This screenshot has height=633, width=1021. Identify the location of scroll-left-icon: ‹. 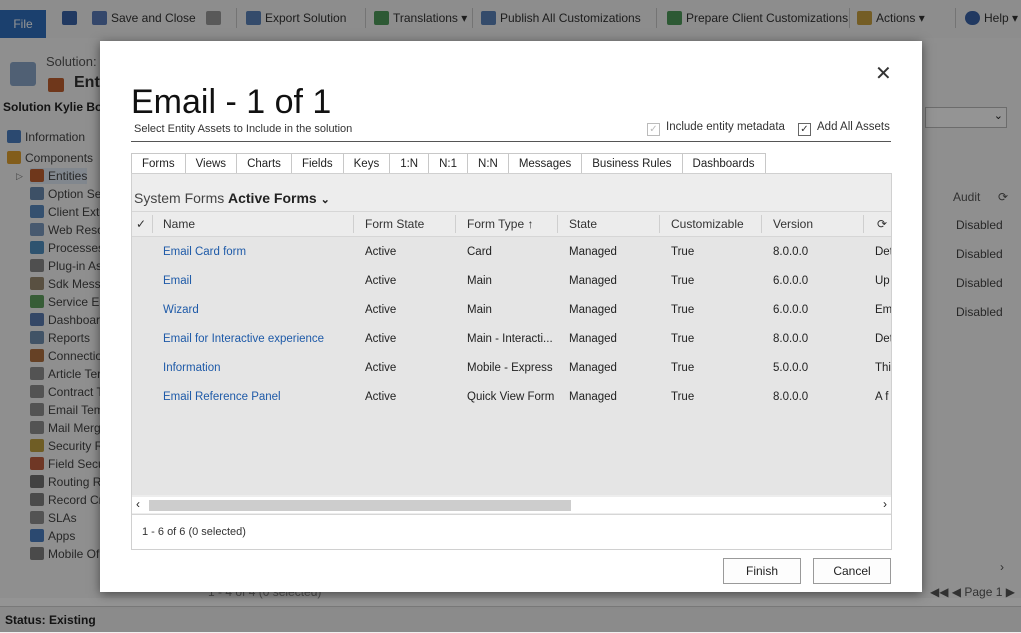
(138, 504).